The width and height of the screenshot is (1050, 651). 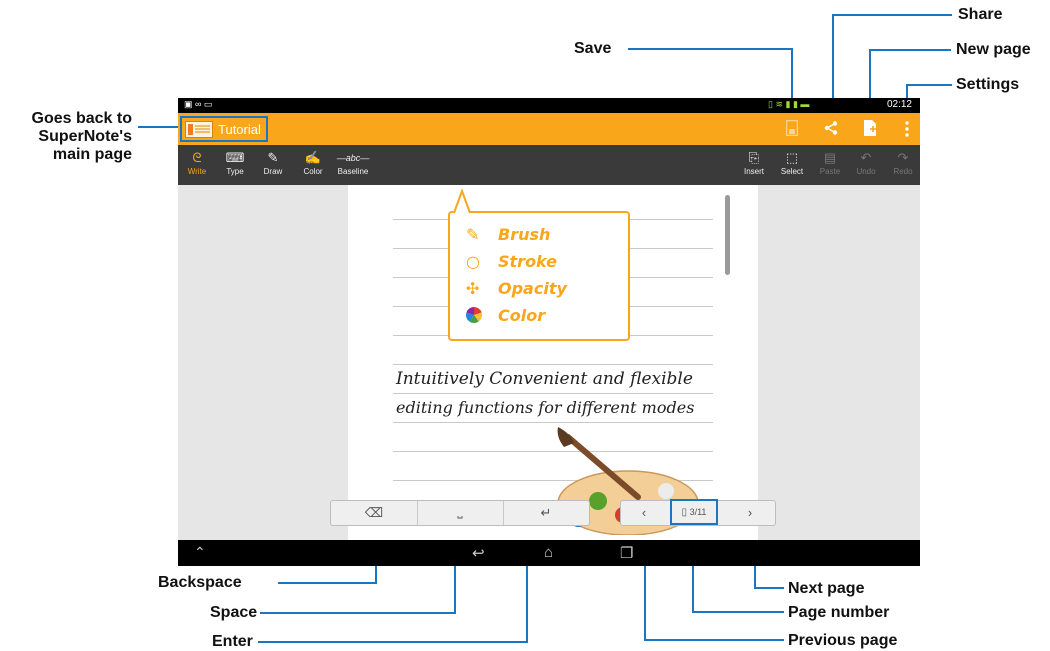 I want to click on backspace-button: ⌫, so click(x=374, y=513).